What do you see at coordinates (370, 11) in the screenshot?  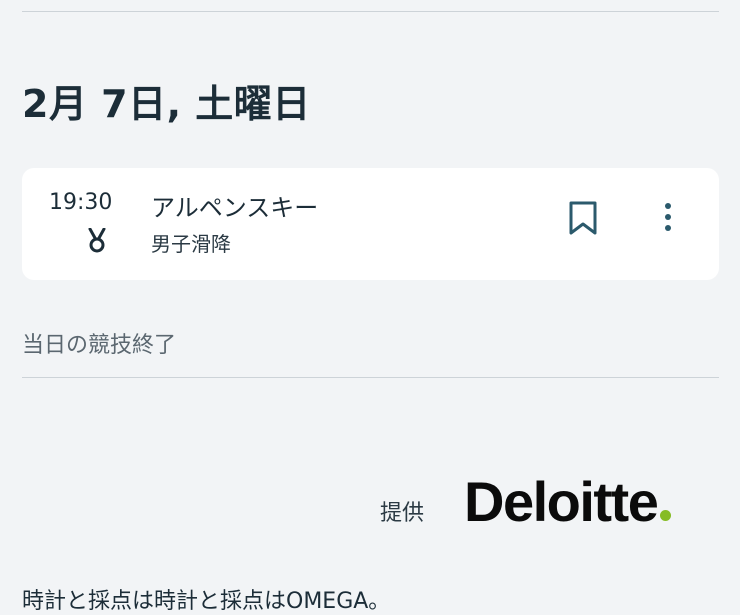 I see `top-divider` at bounding box center [370, 11].